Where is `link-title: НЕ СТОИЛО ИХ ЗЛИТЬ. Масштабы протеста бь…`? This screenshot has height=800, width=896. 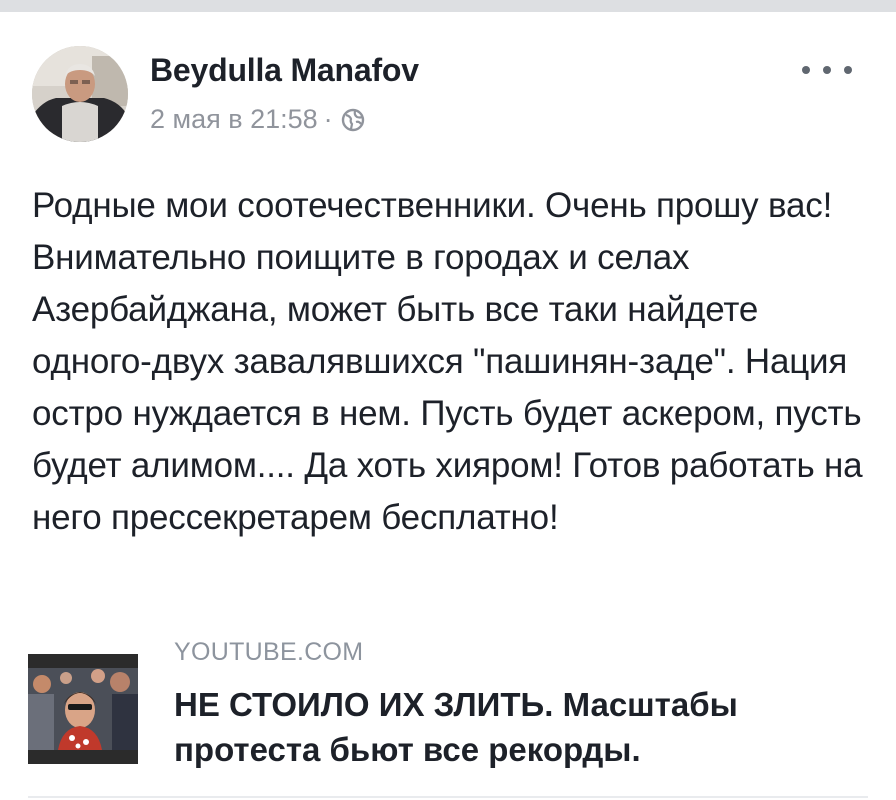 link-title: НЕ СТОИЛО ИХ ЗЛИТЬ. Масштабы протеста бь… is located at coordinates (519, 727).